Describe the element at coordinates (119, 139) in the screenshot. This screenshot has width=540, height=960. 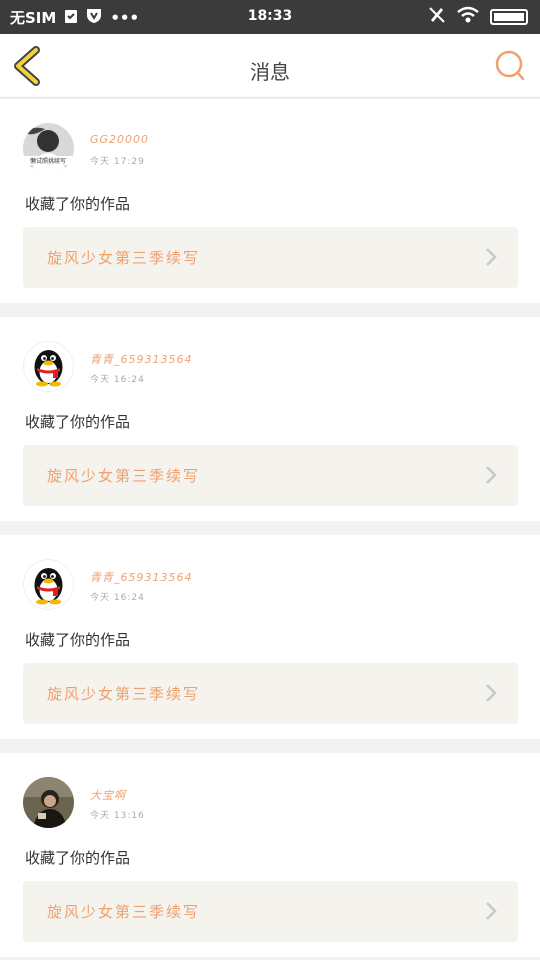
I see `username: GG20000` at that location.